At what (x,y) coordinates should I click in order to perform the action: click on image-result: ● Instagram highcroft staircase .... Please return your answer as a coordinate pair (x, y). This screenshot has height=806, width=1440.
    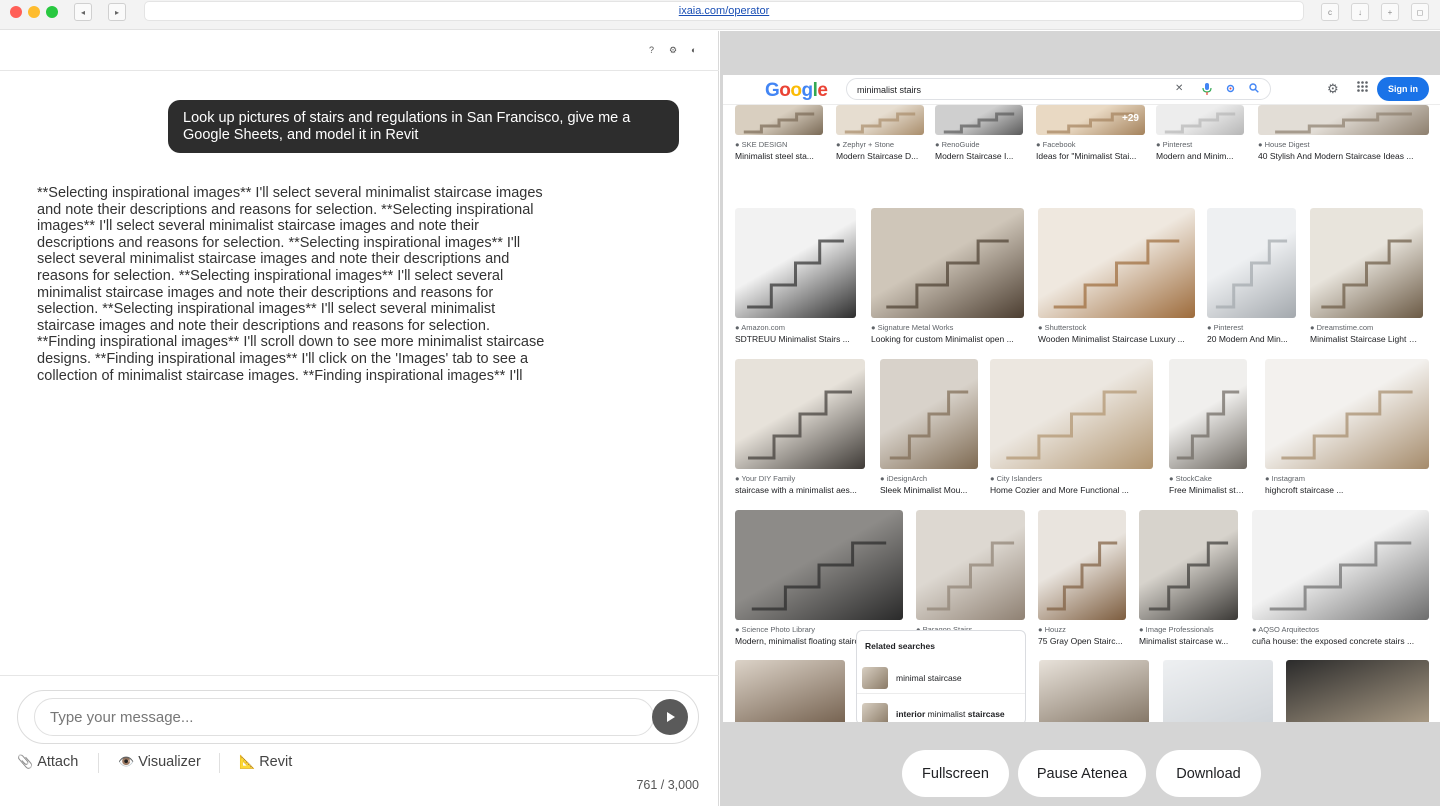
    Looking at the image, I should click on (1347, 432).